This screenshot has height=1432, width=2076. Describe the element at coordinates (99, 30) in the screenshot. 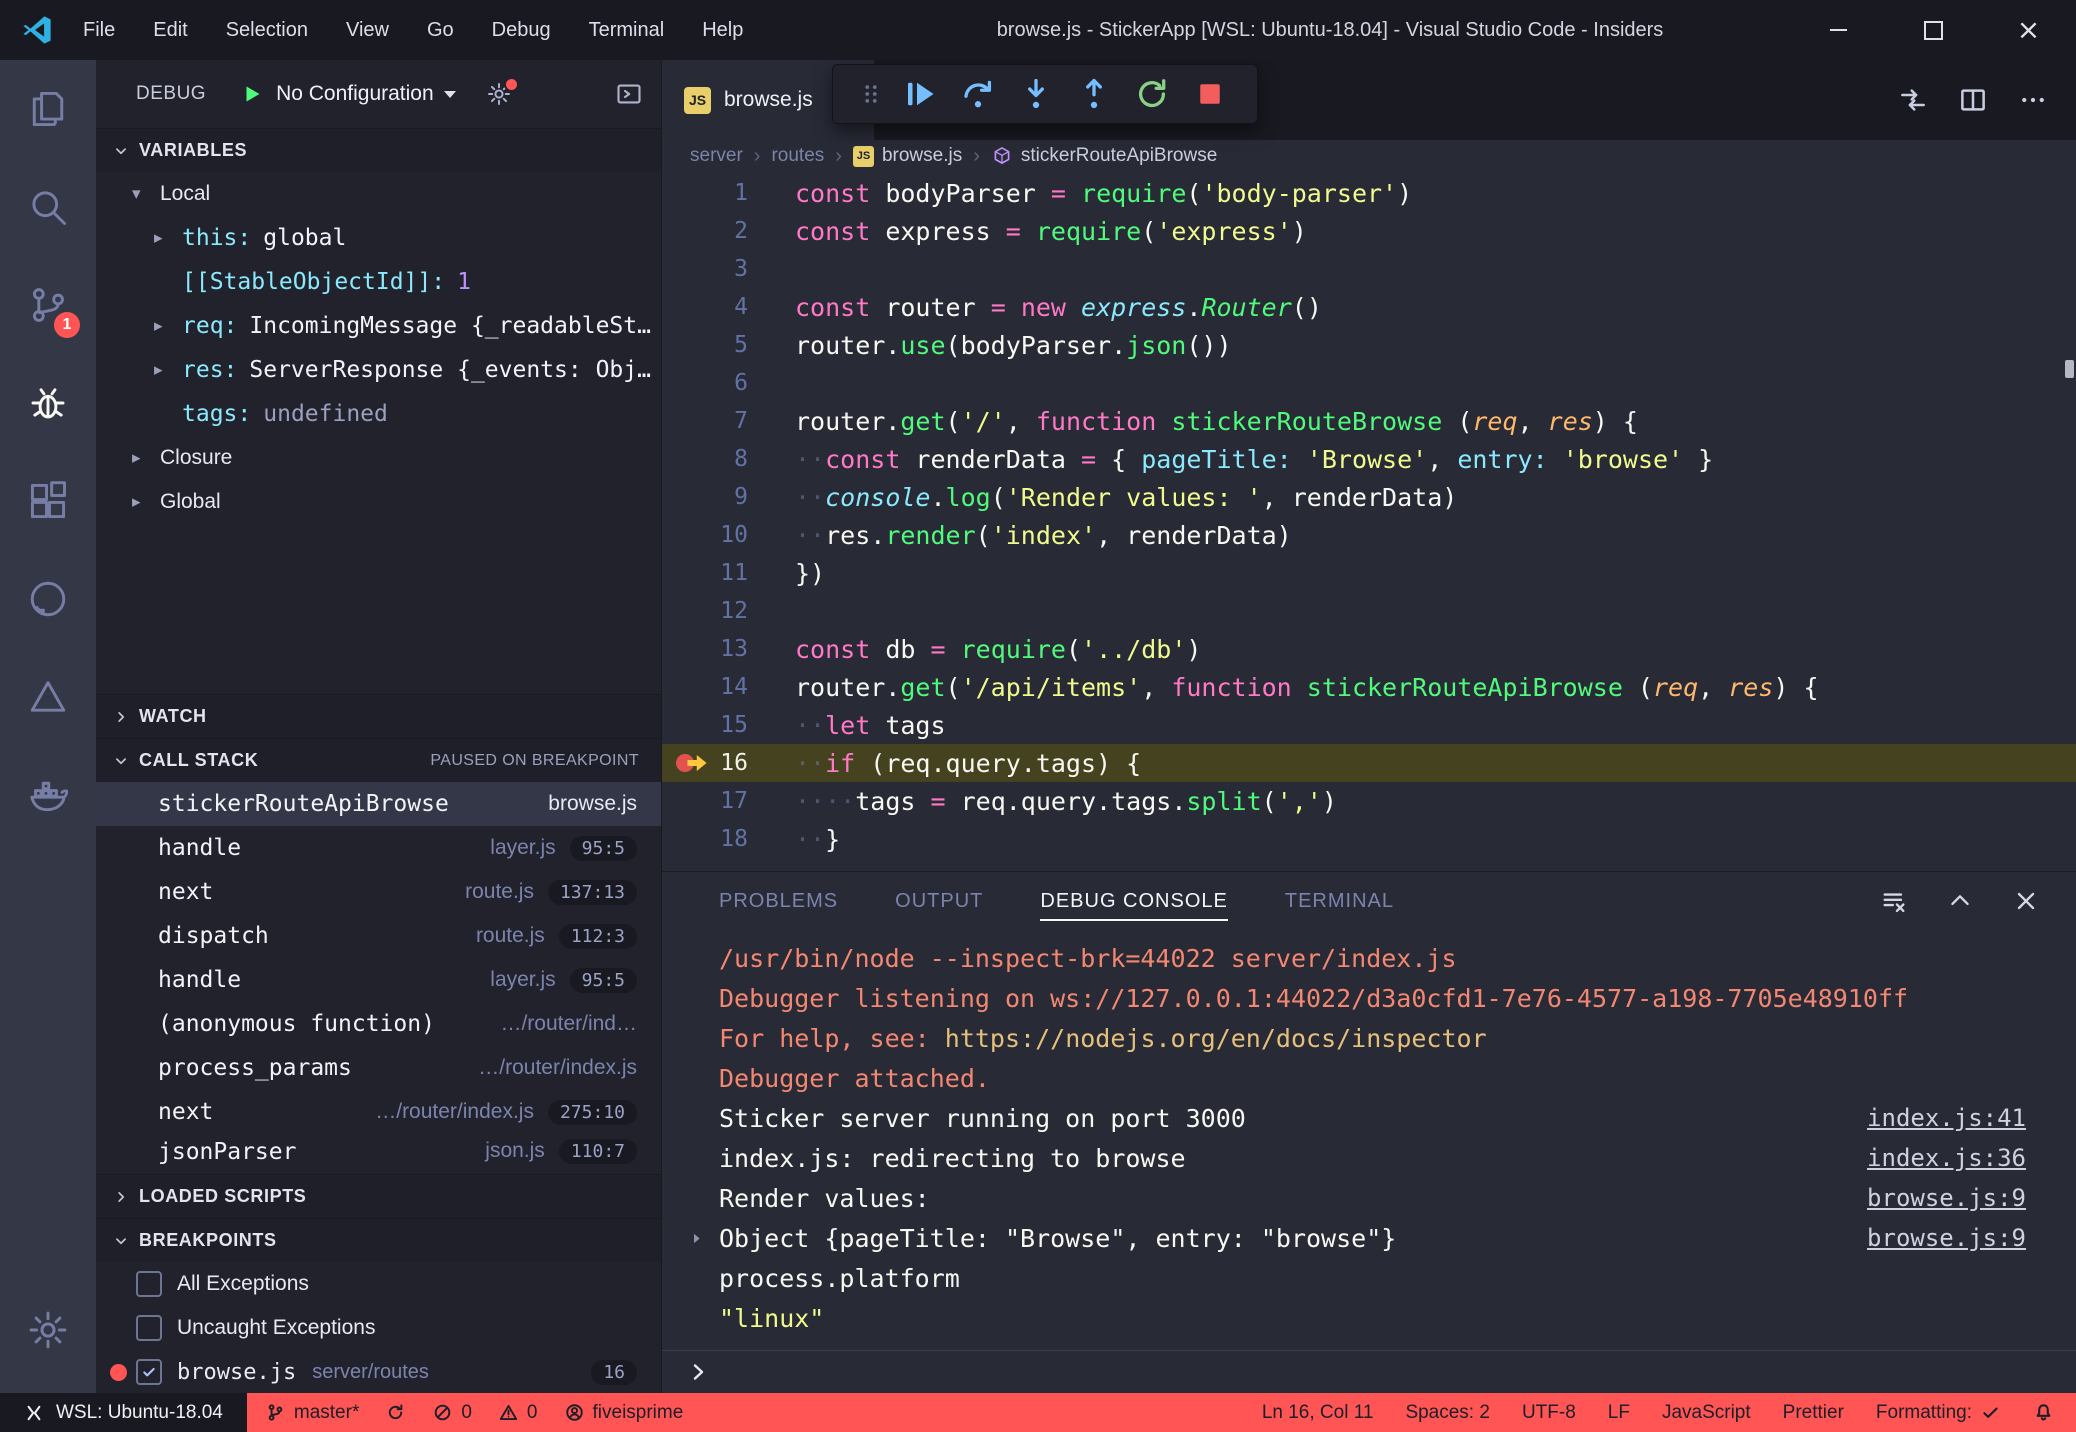

I see `menu-file: File` at that location.